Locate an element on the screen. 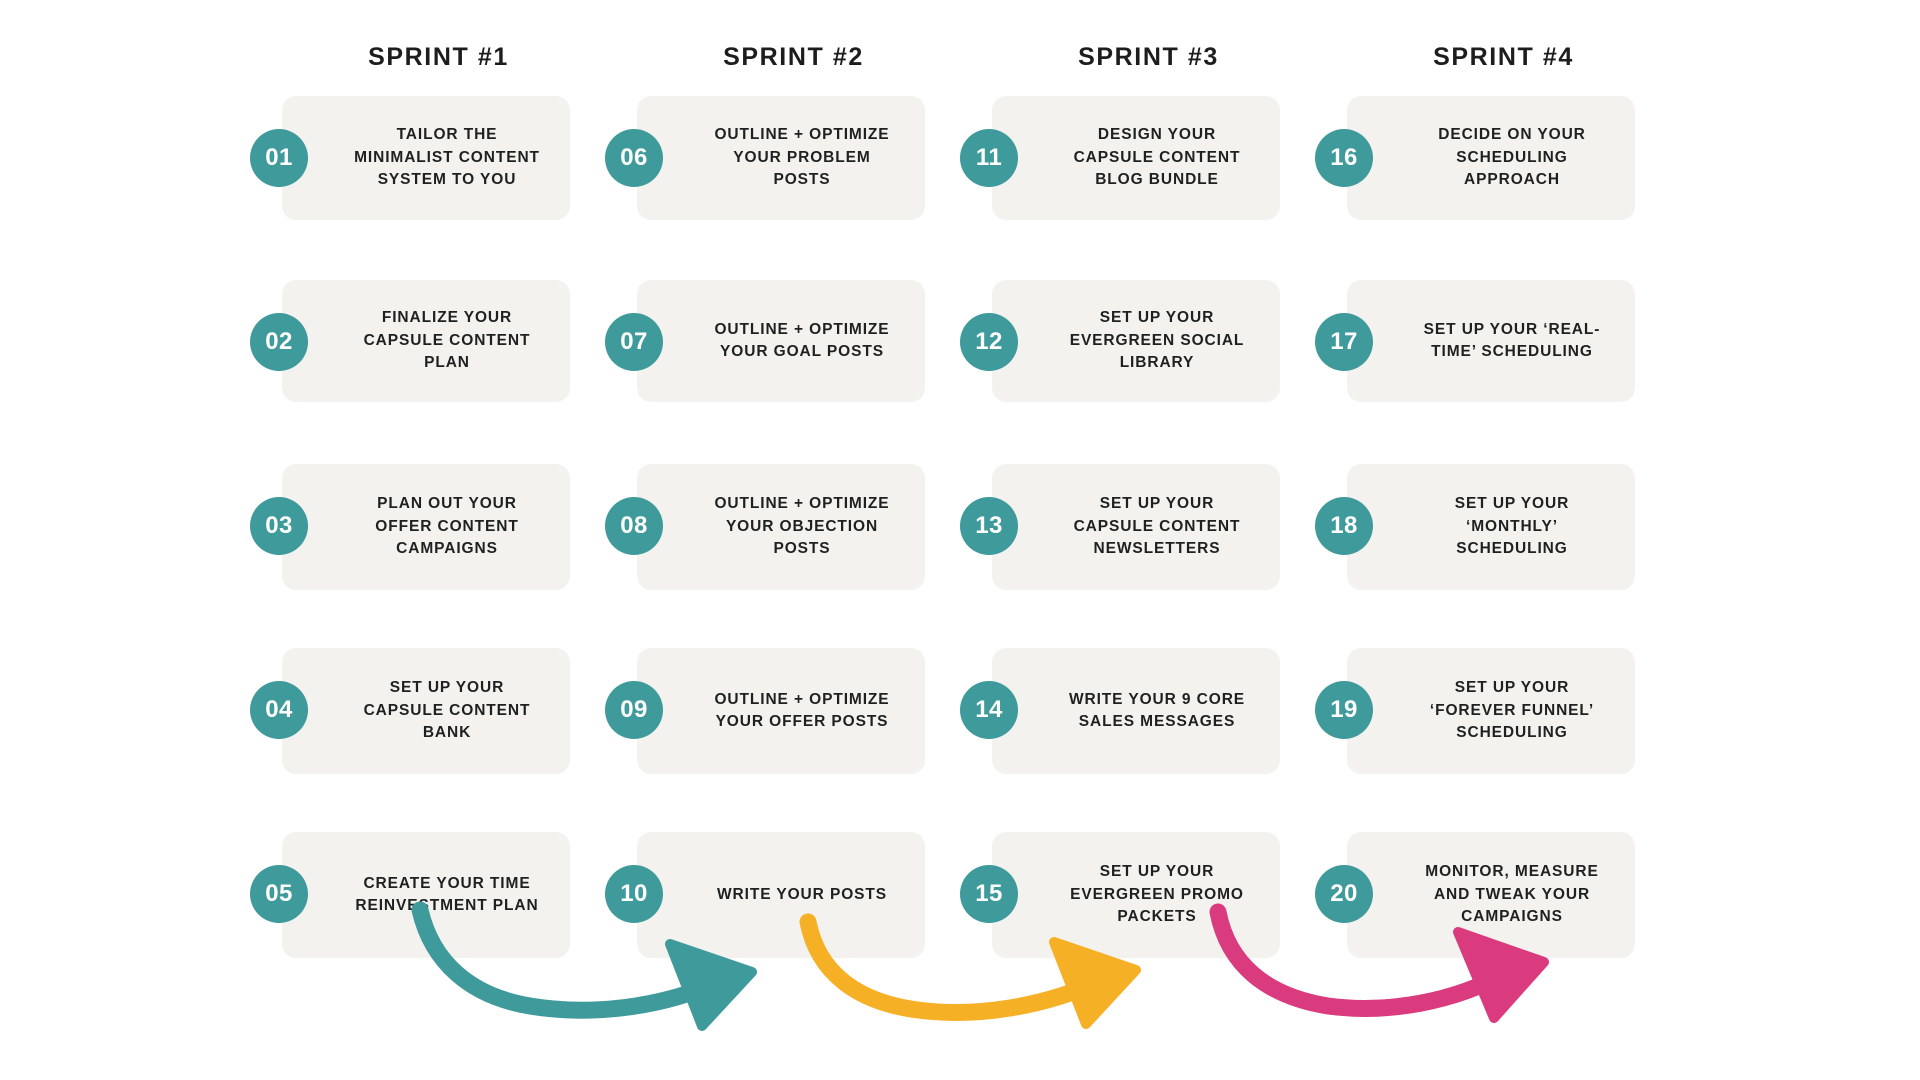 The width and height of the screenshot is (1920, 1080). task-card: OUTLINE + OPTIMIZE YOUR GOAL POSTS is located at coordinates (781, 341).